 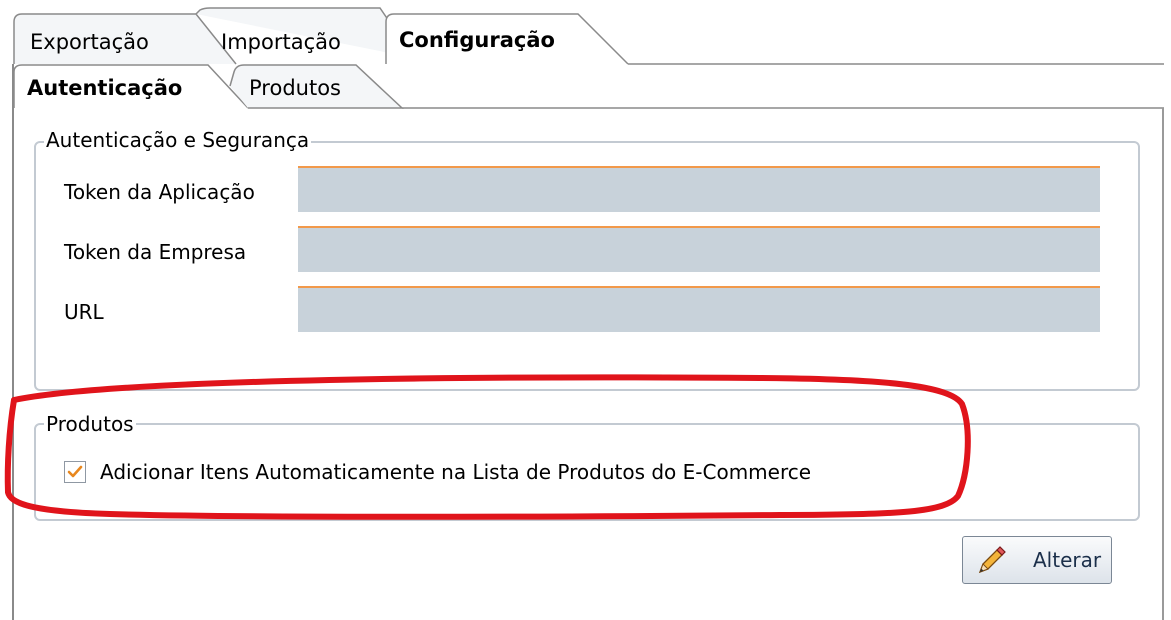 I want to click on alter-button-label: Alterar, so click(x=1067, y=560).